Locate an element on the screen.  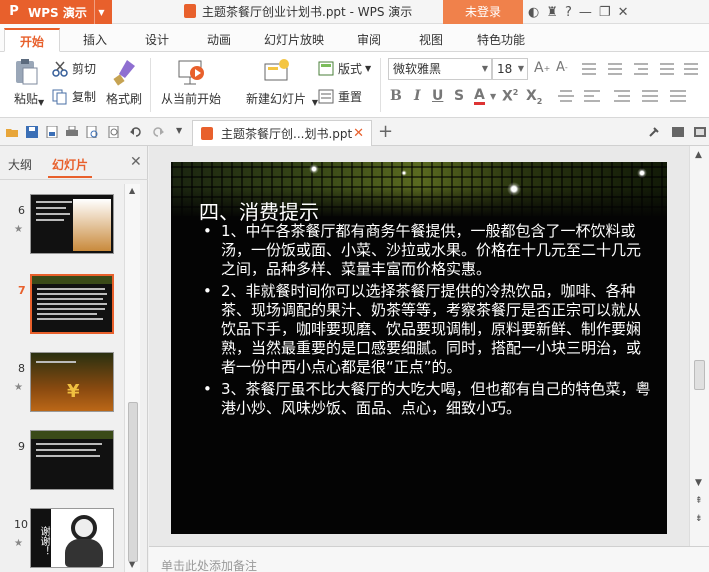
slide-thumbnail-row: 10 ★ 谢谢！ is located at coordinates (61, 537).